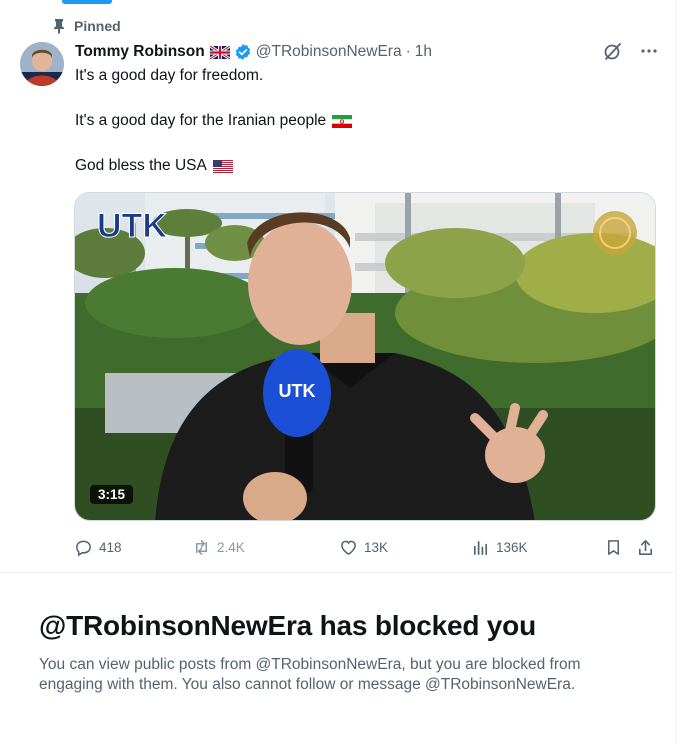 Image resolution: width=683 pixels, height=744 pixels. I want to click on iran-flag-icon, so click(342, 121).